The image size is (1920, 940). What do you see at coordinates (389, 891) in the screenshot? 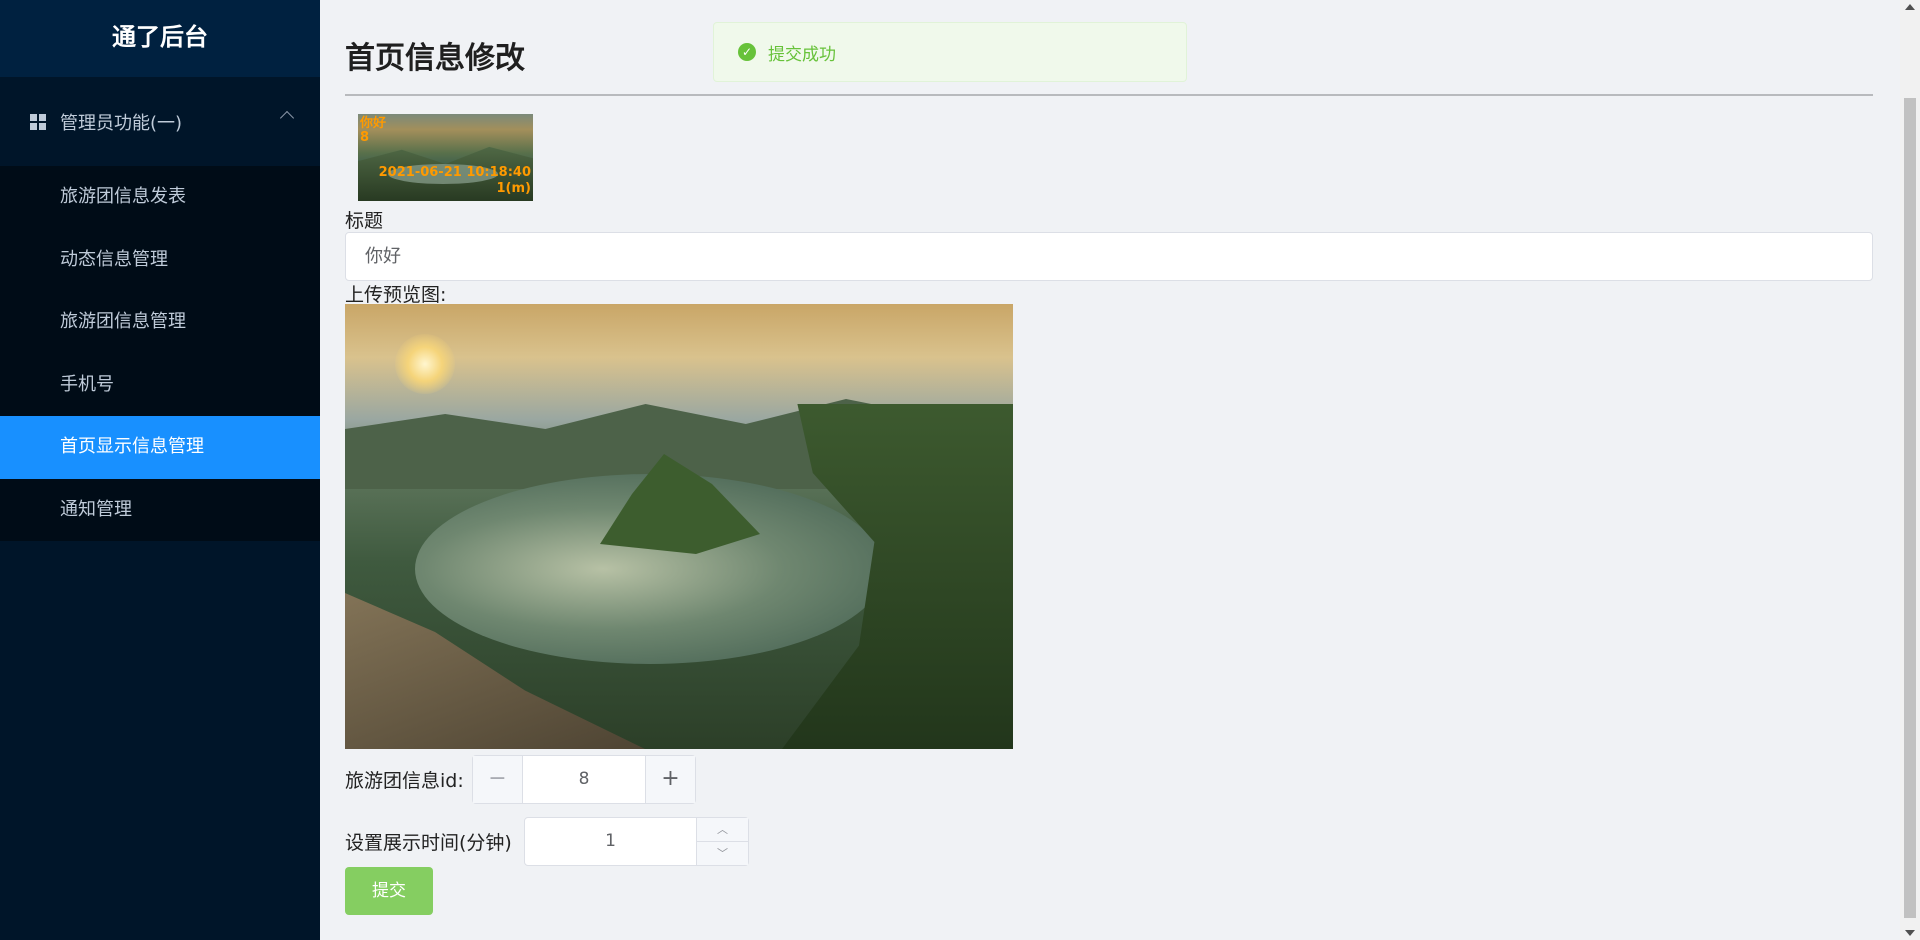
I see `submit-button: 提交` at bounding box center [389, 891].